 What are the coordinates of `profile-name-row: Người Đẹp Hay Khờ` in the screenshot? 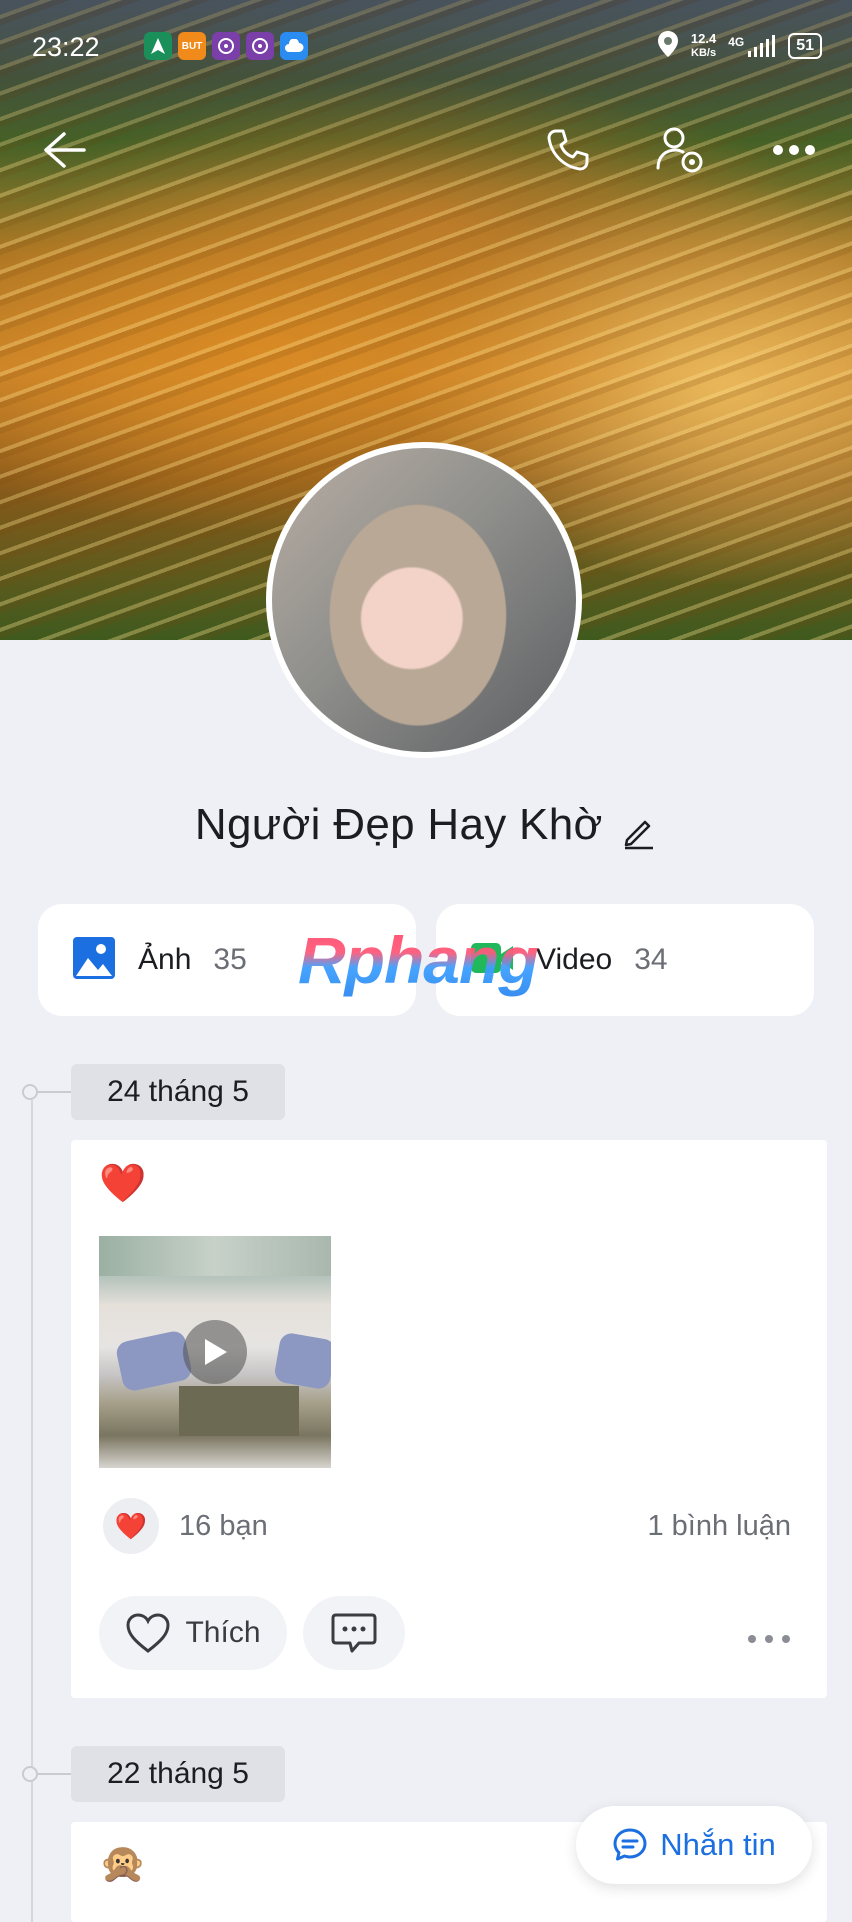 It's located at (426, 827).